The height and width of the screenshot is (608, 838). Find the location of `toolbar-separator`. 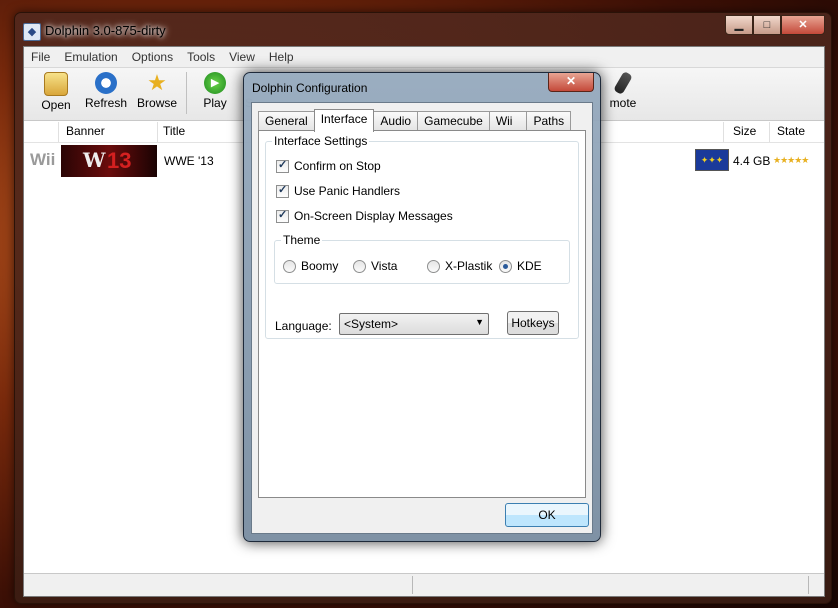

toolbar-separator is located at coordinates (187, 93).